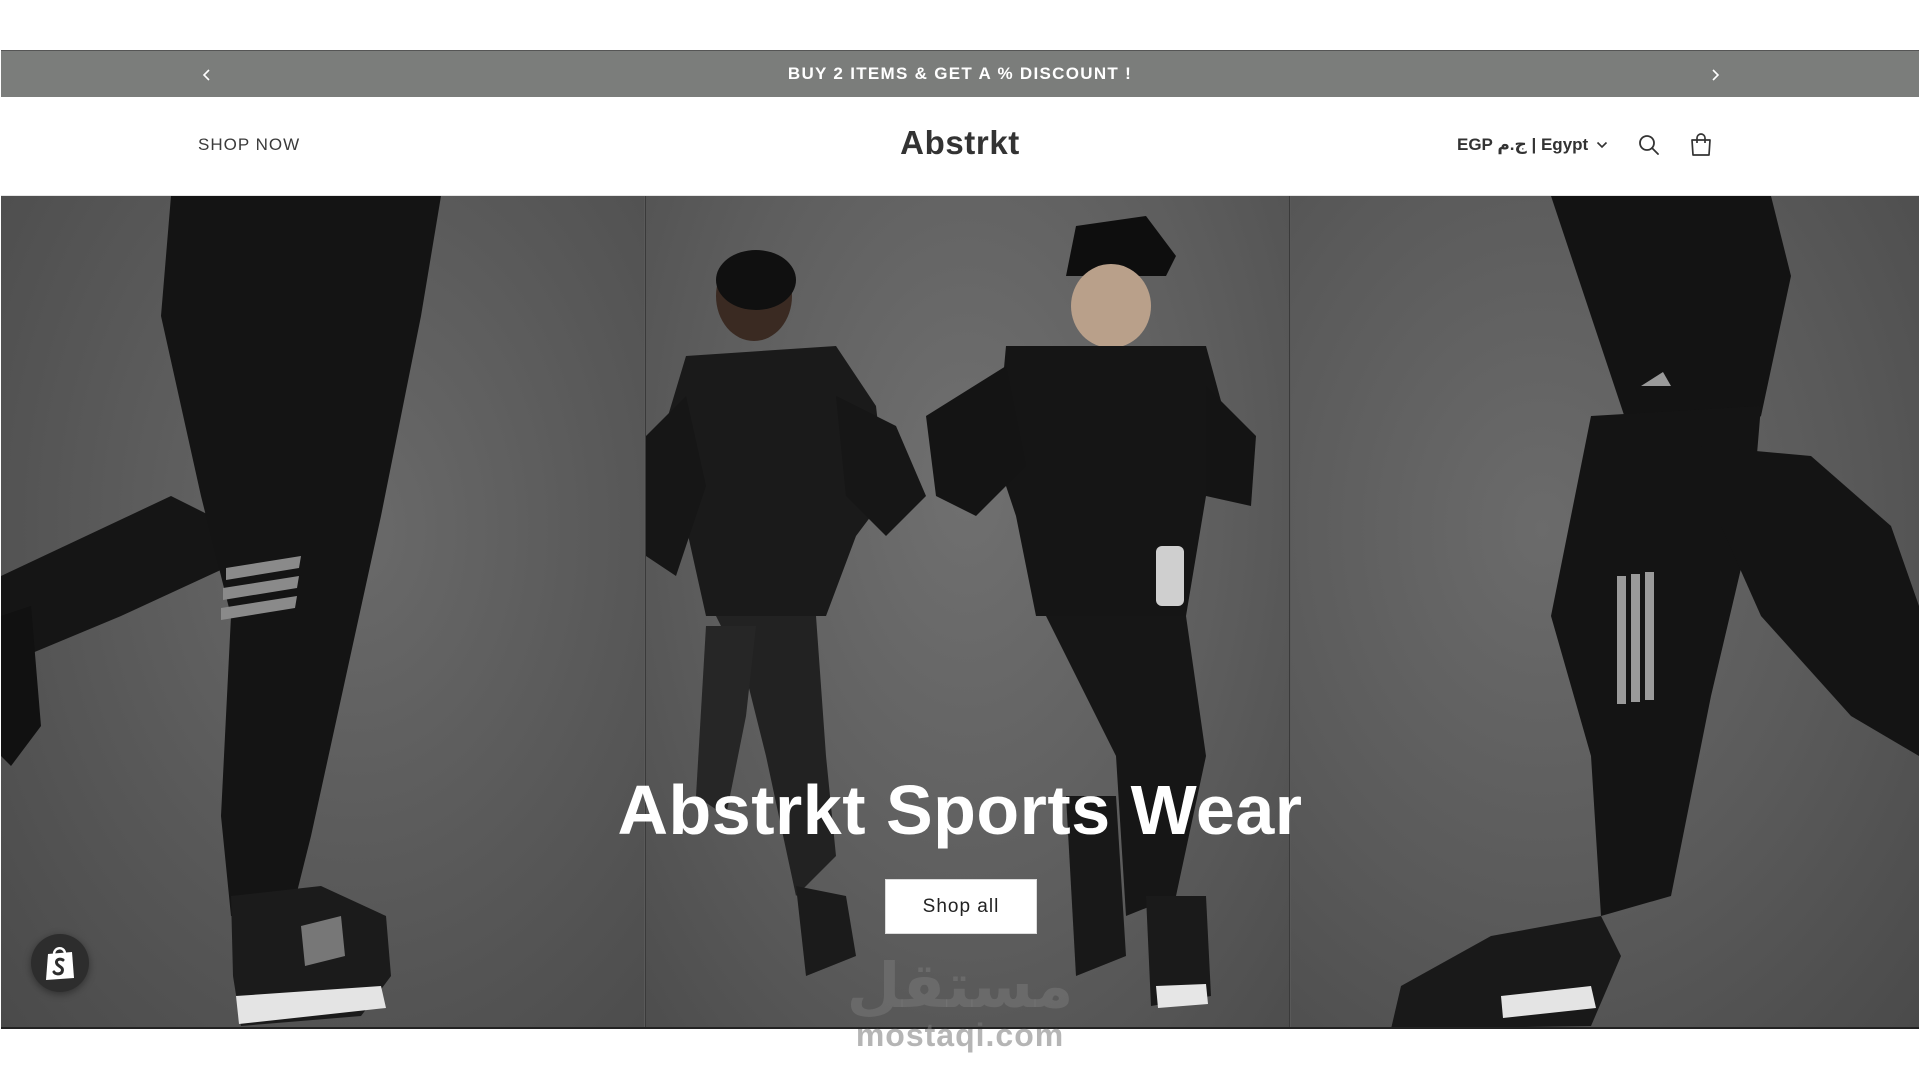  I want to click on announcement-next-button, so click(1715, 74).